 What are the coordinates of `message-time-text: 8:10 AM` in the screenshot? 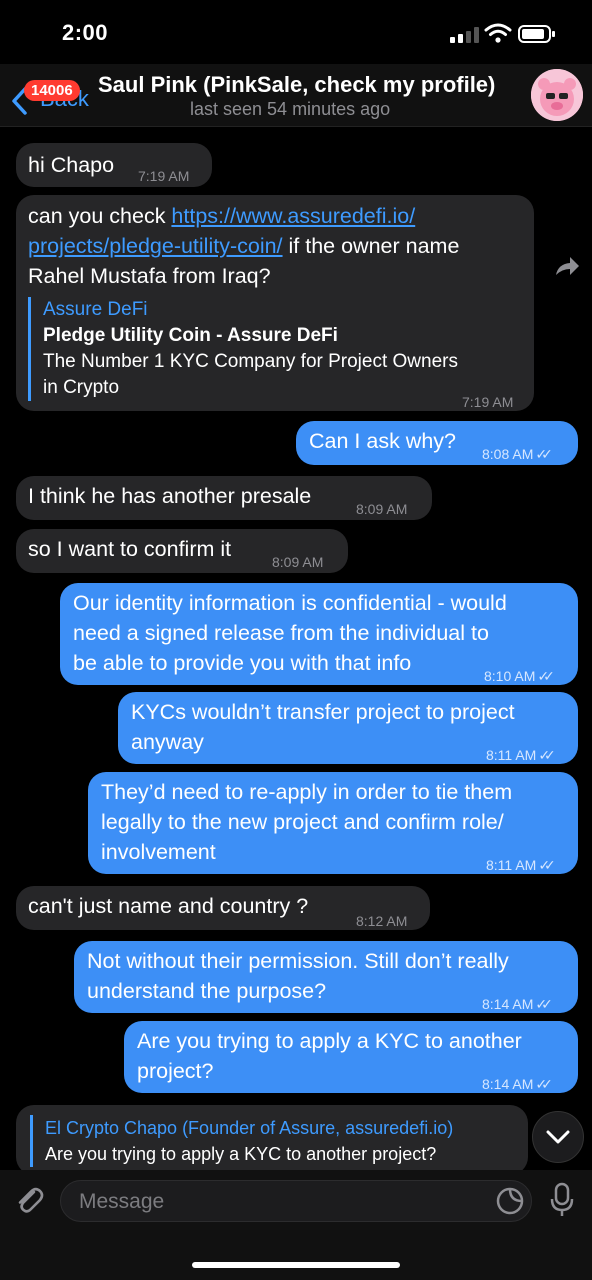 It's located at (510, 676).